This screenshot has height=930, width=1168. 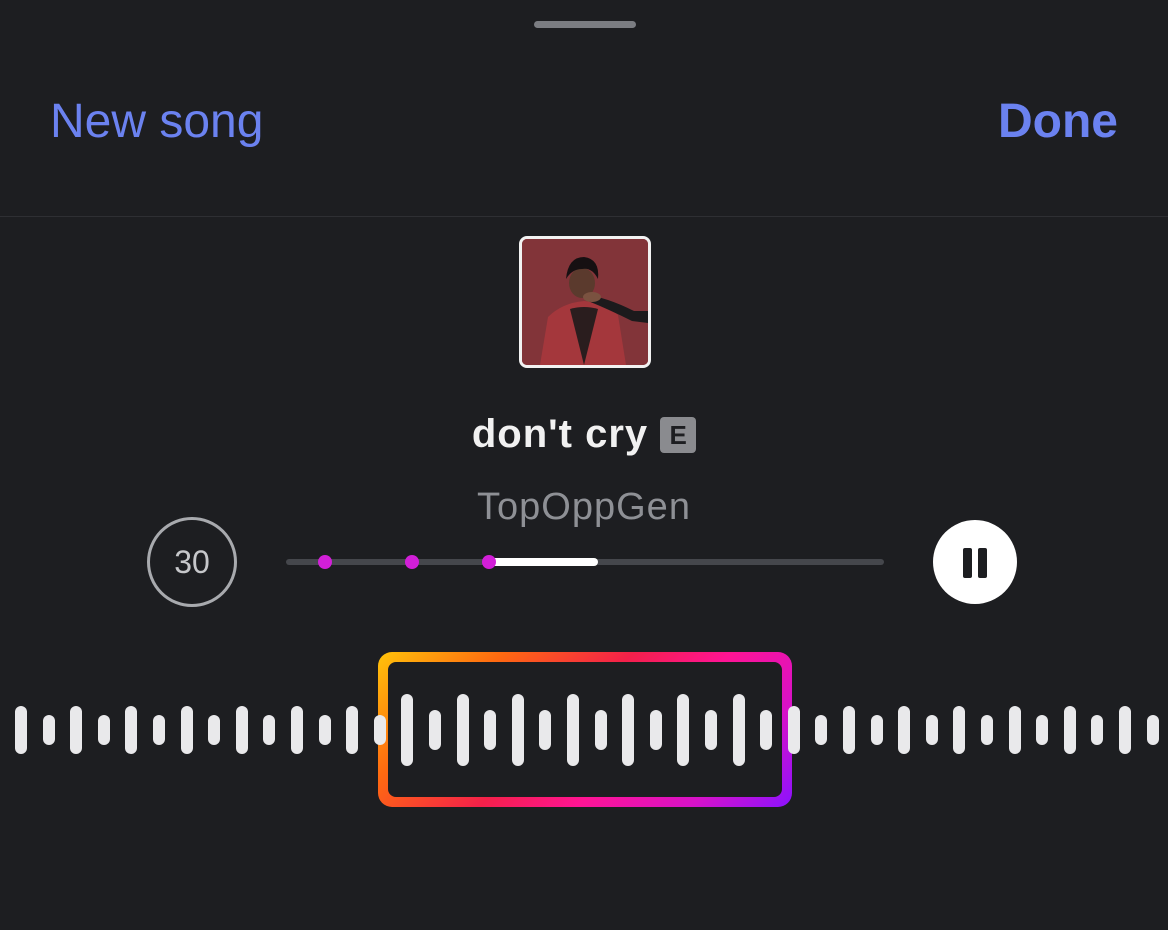 What do you see at coordinates (584, 216) in the screenshot?
I see `header-divider` at bounding box center [584, 216].